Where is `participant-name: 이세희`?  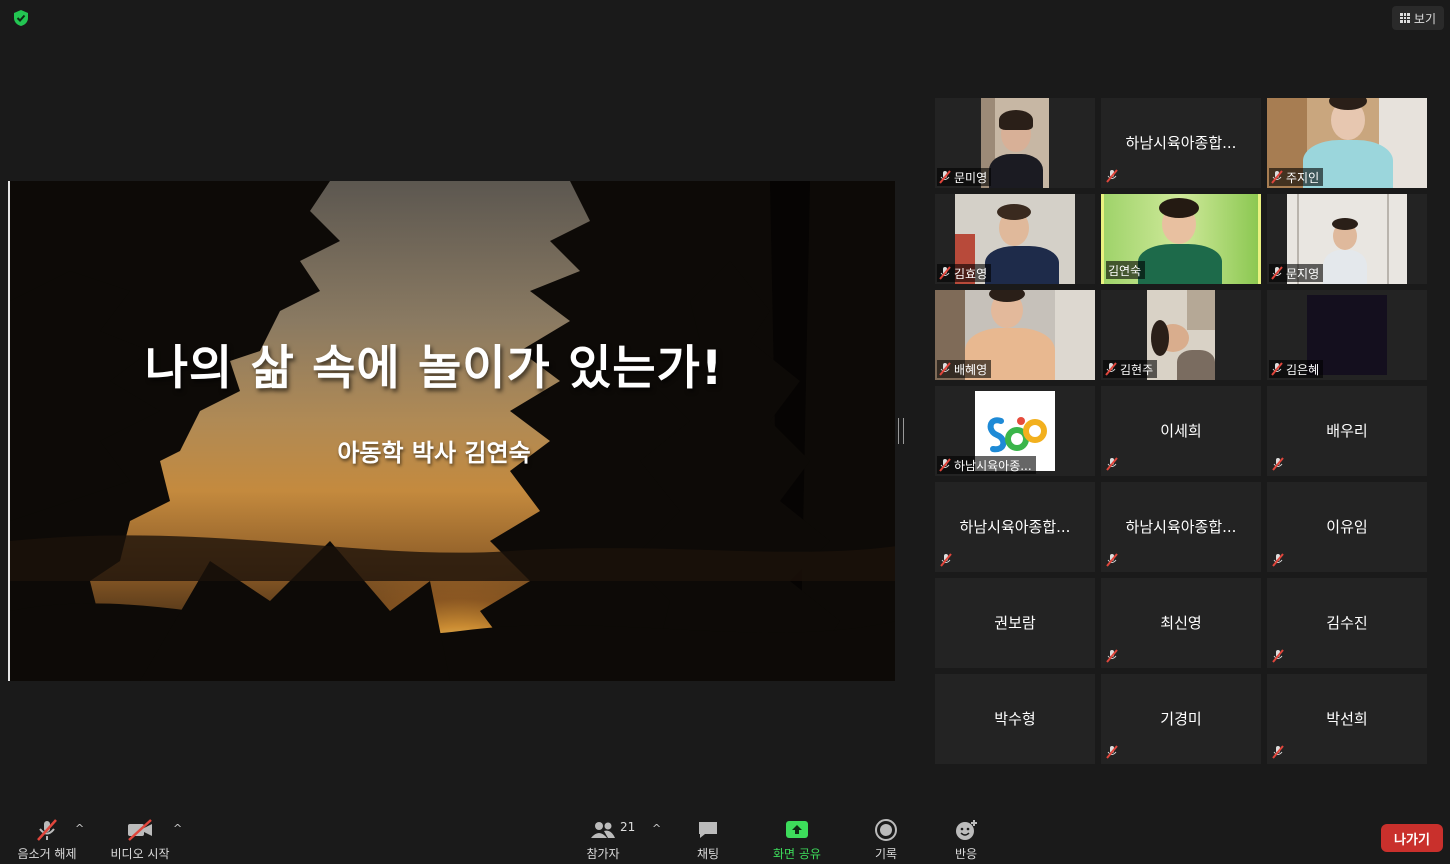
participant-name: 이세희 is located at coordinates (1181, 431).